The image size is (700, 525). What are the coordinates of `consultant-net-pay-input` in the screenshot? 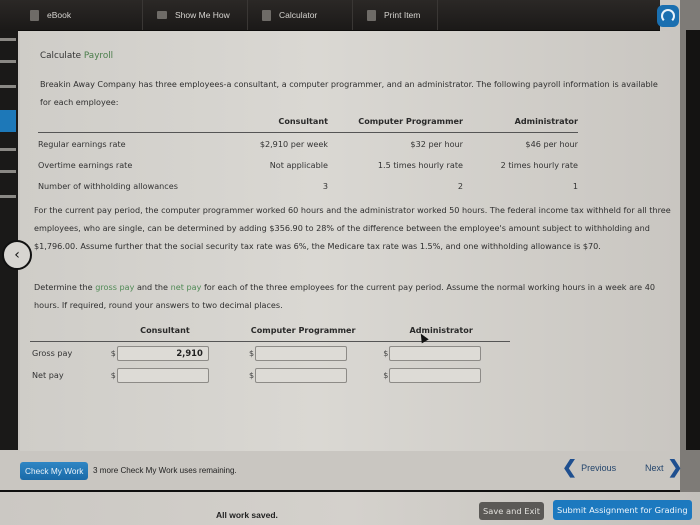 It's located at (162, 375).